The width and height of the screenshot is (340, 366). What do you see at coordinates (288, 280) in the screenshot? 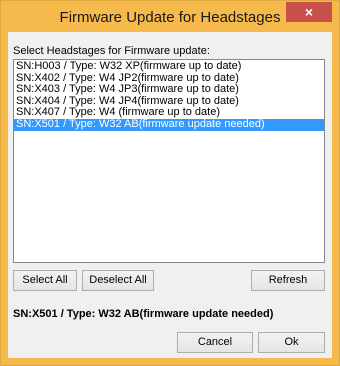
I see `refresh-button: Refresh` at bounding box center [288, 280].